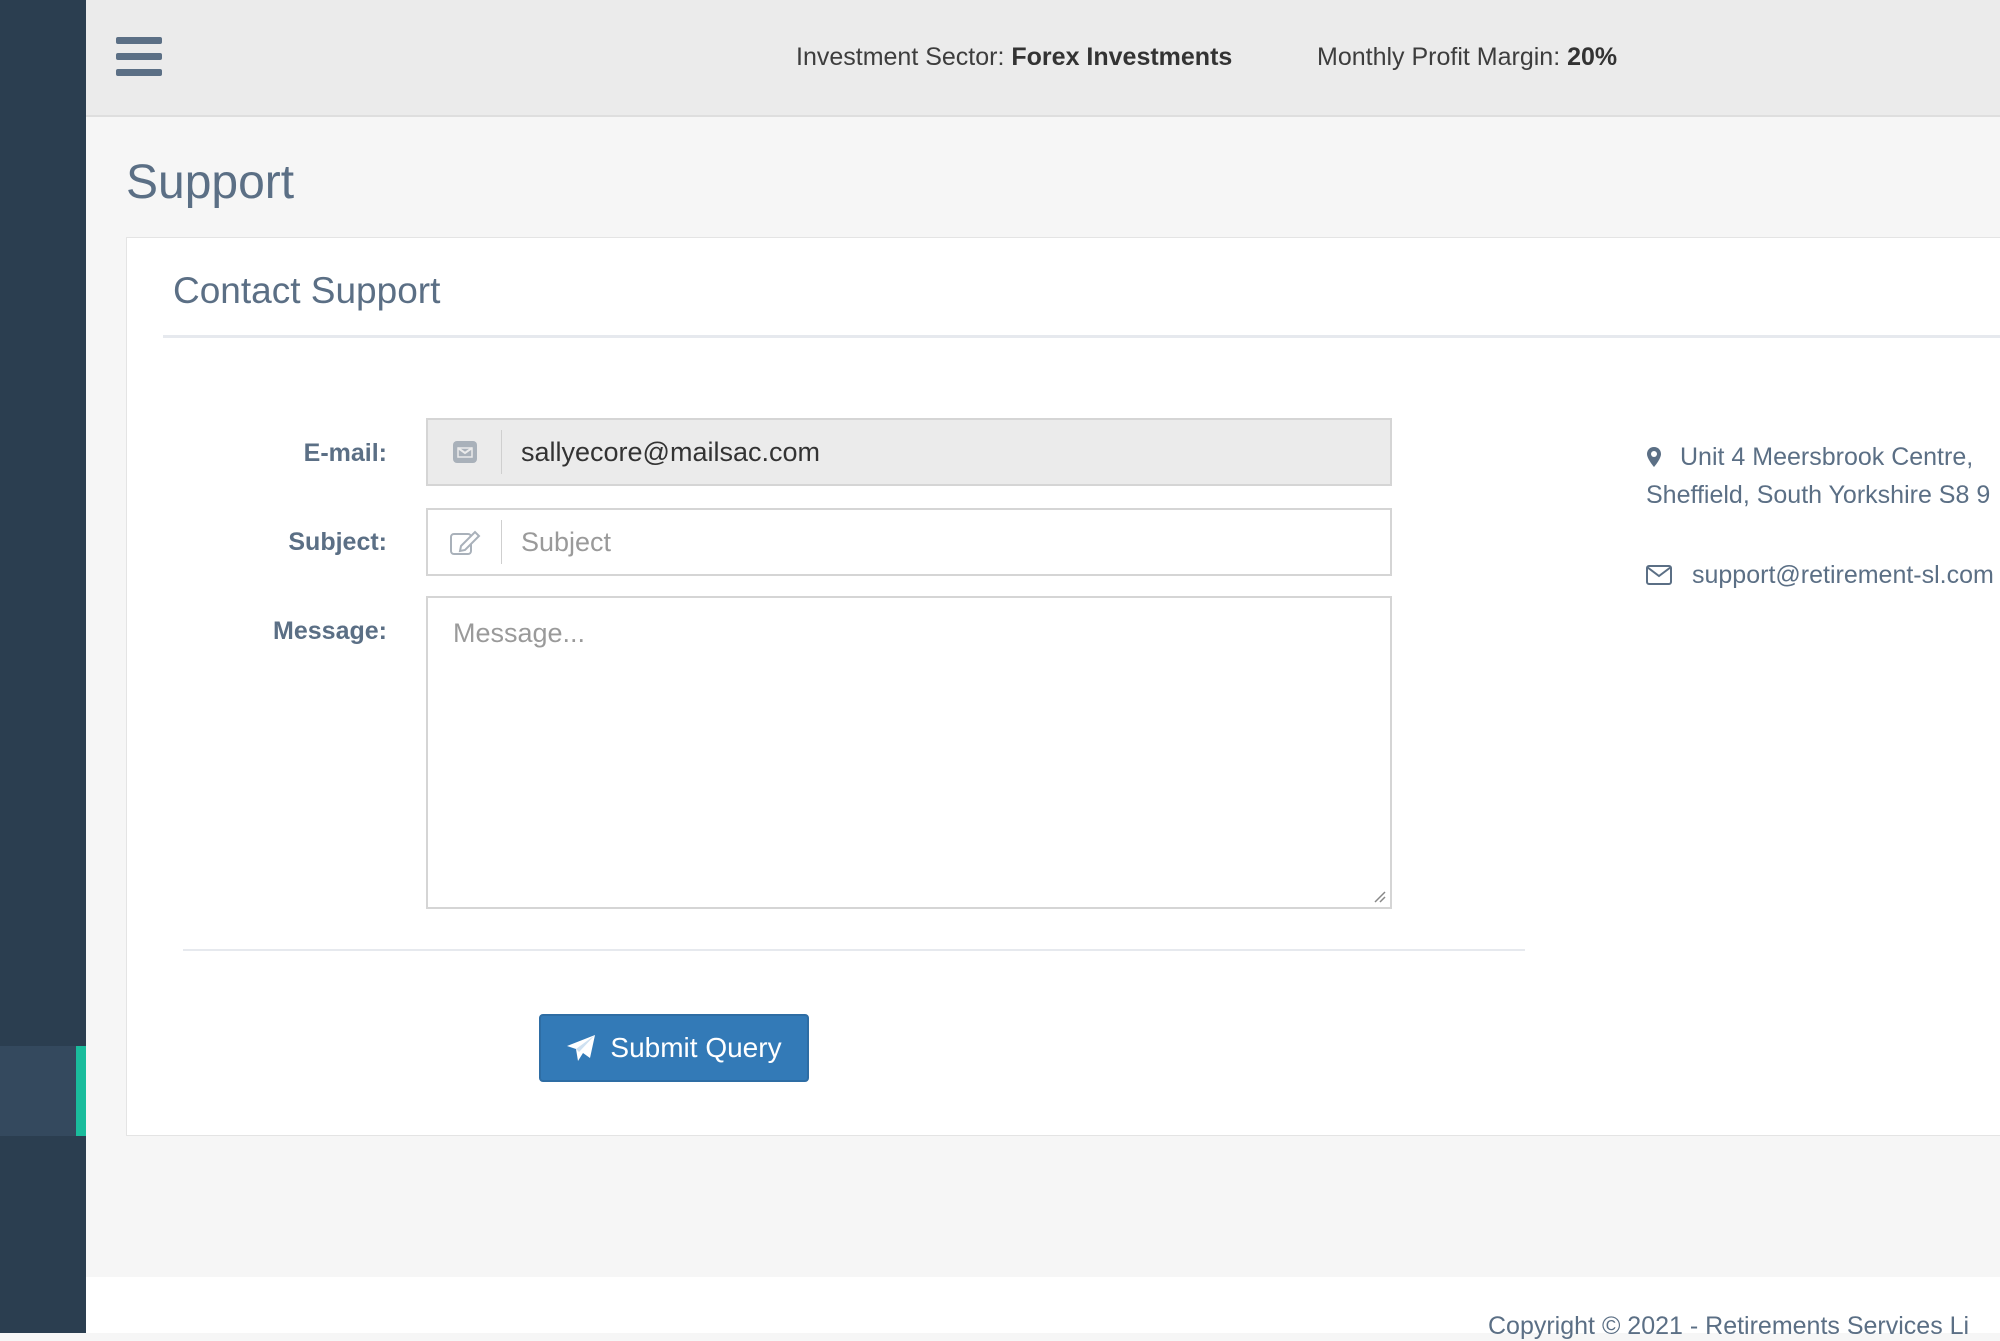 The width and height of the screenshot is (2000, 1341). What do you see at coordinates (696, 1047) in the screenshot?
I see `submit-label: Submit Query` at bounding box center [696, 1047].